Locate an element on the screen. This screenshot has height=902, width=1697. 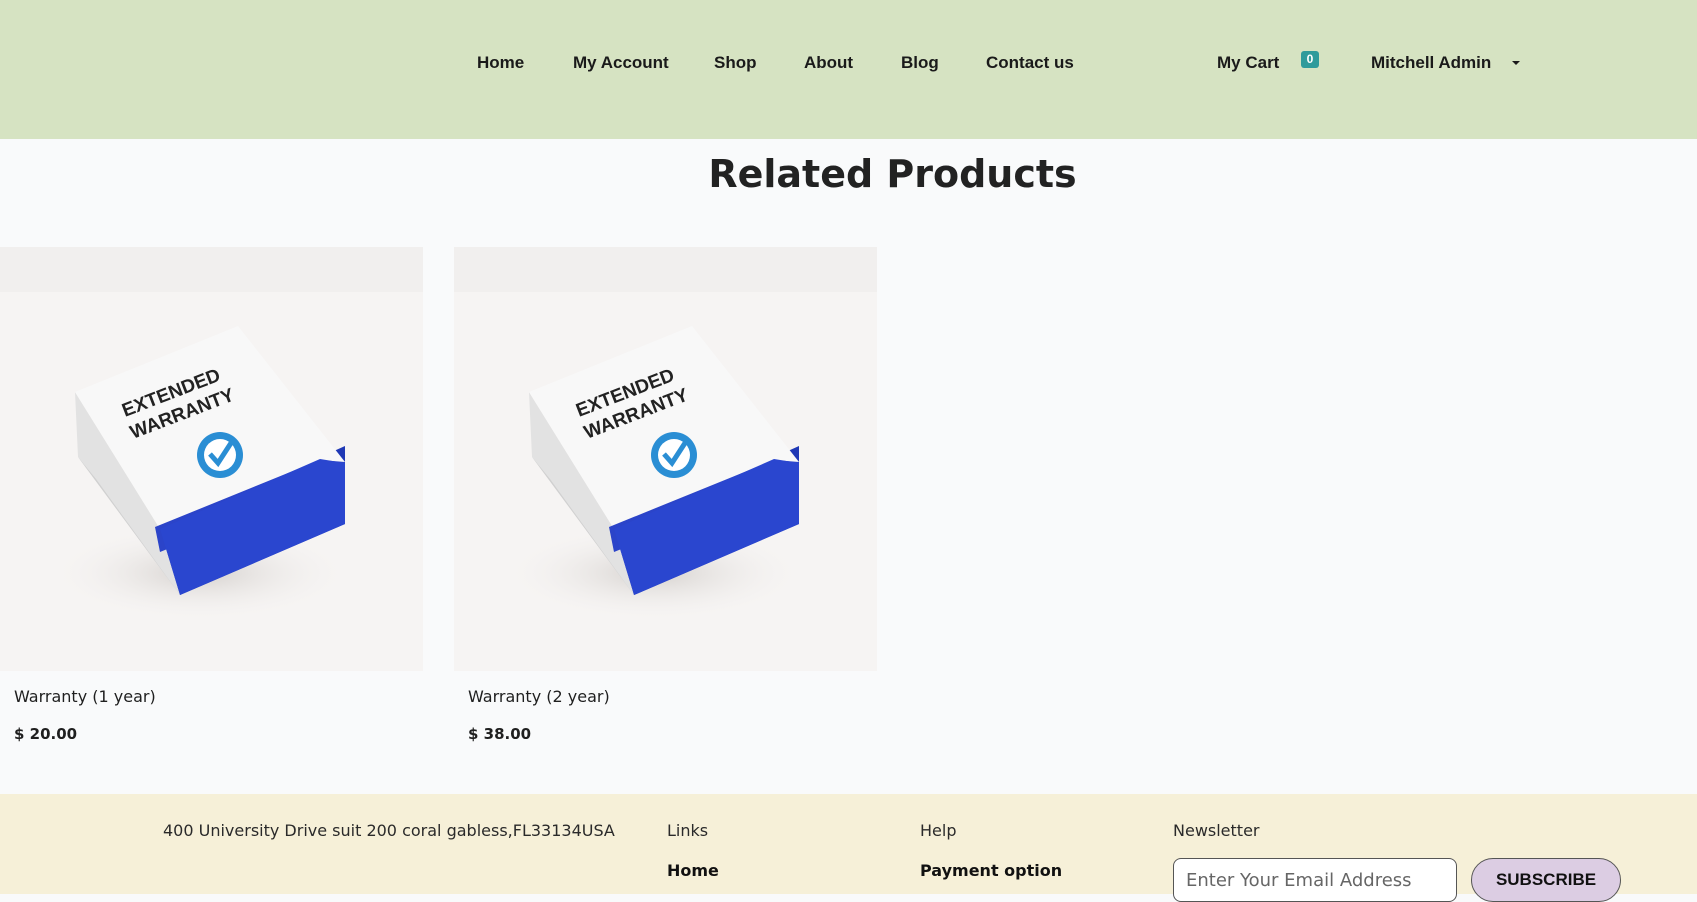
product-name: Warranty (1 year) is located at coordinates (85, 696).